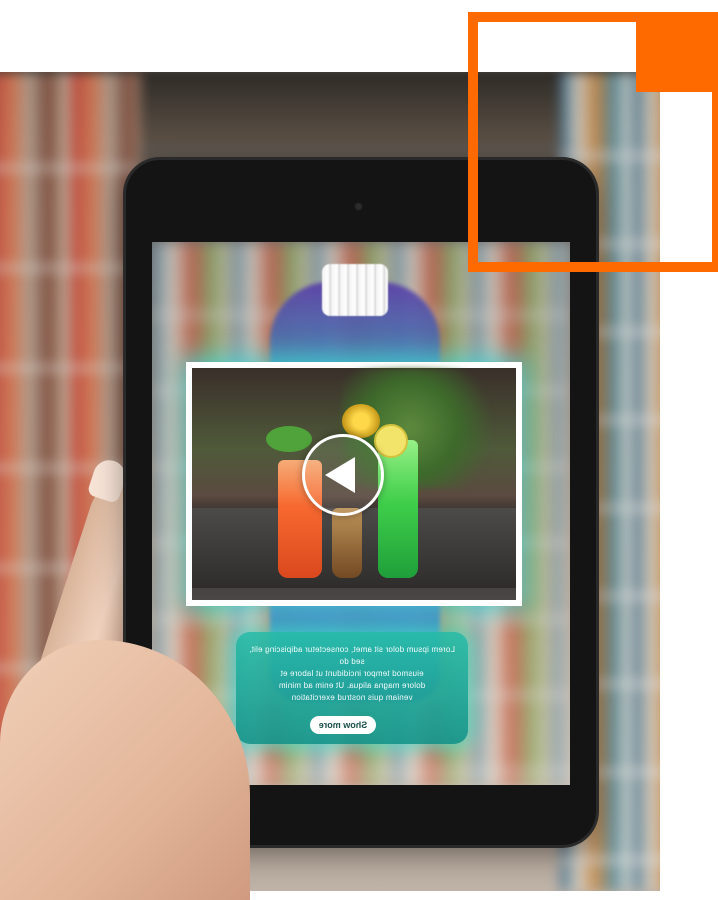 The image size is (718, 900). I want to click on lemon-garnish, so click(391, 441).